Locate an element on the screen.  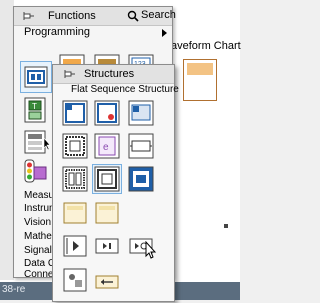
mathscript-icon is located at coordinates (75, 280).